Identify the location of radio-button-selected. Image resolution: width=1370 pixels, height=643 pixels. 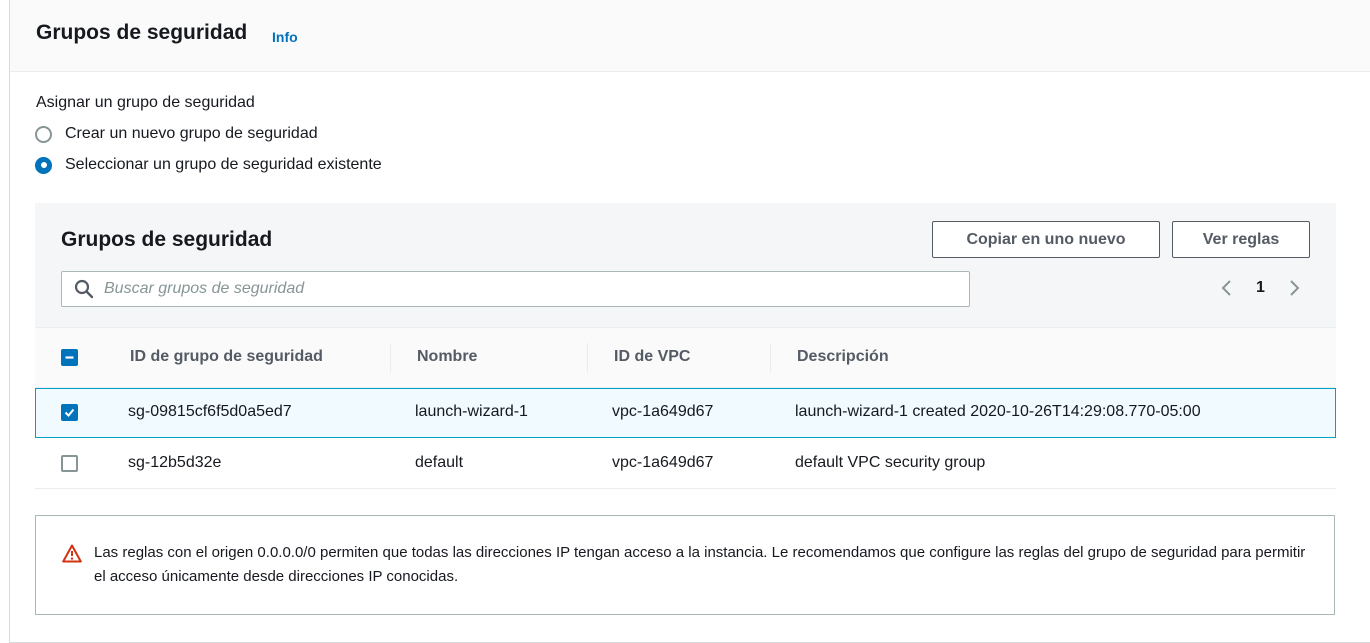
(43, 165).